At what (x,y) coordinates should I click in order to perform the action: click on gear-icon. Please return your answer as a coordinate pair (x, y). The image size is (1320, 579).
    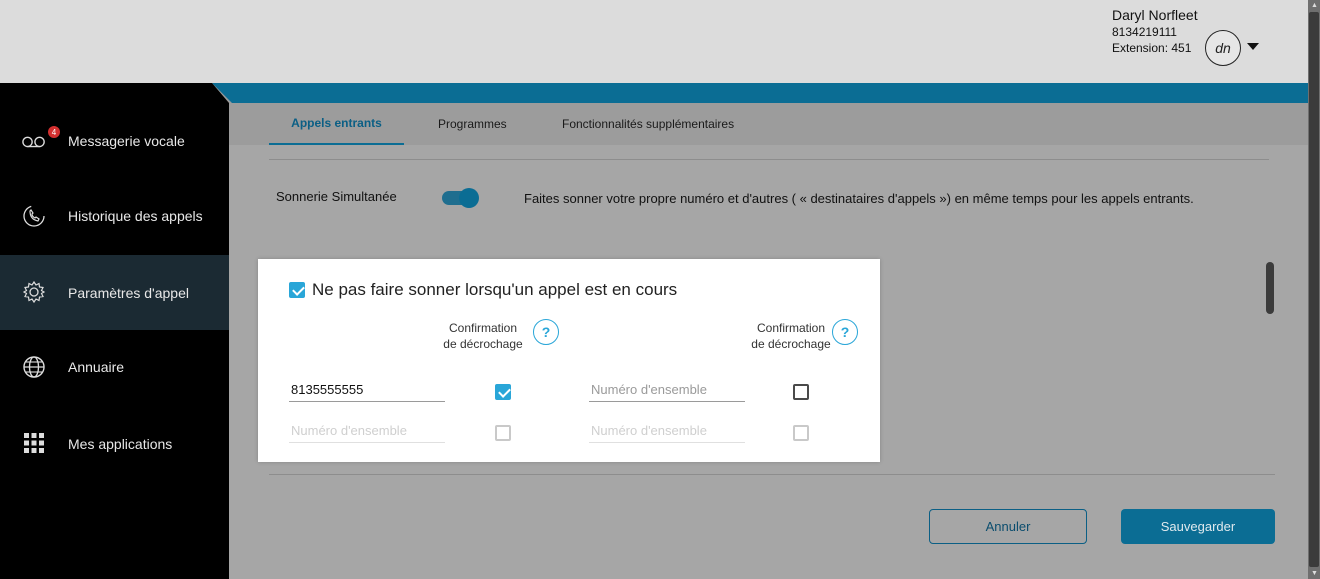
    Looking at the image, I should click on (34, 292).